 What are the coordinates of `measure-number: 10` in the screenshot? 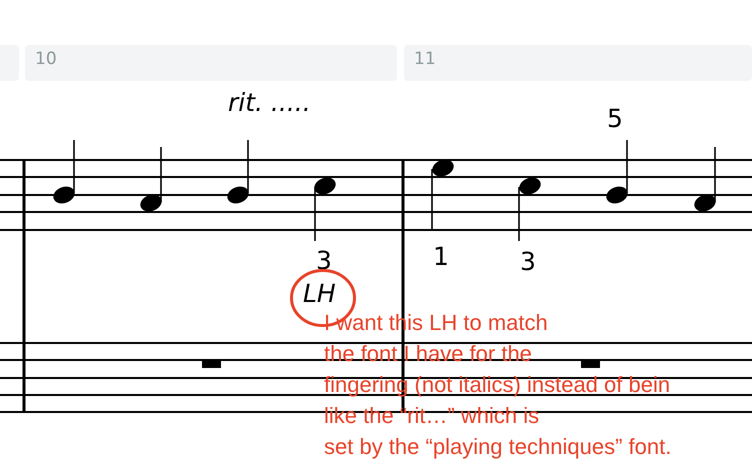 It's located at (46, 59).